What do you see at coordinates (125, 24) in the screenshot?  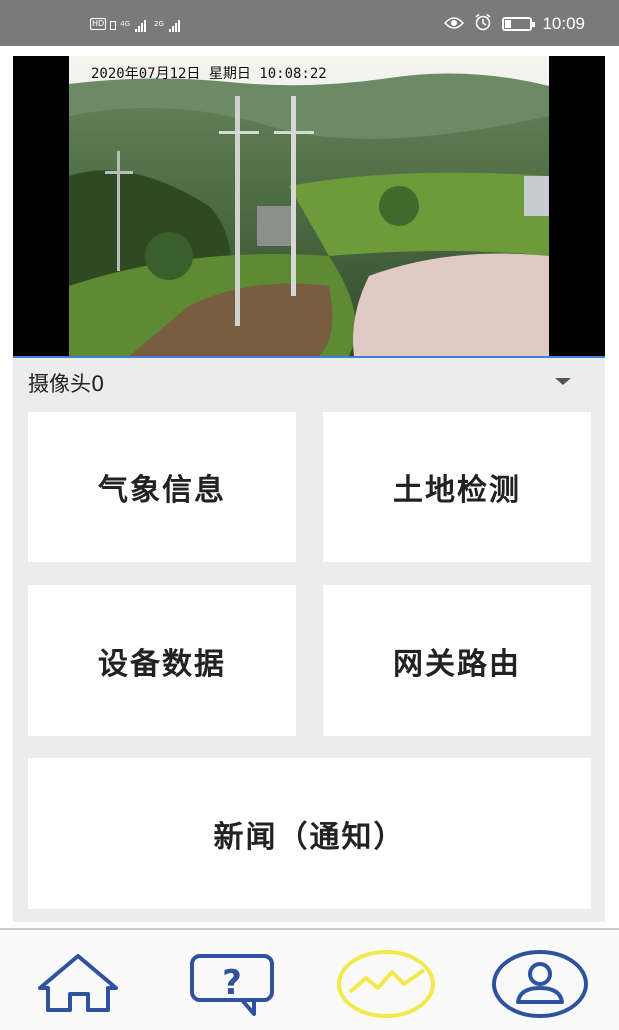 I see `sim1-network-label: 4G` at bounding box center [125, 24].